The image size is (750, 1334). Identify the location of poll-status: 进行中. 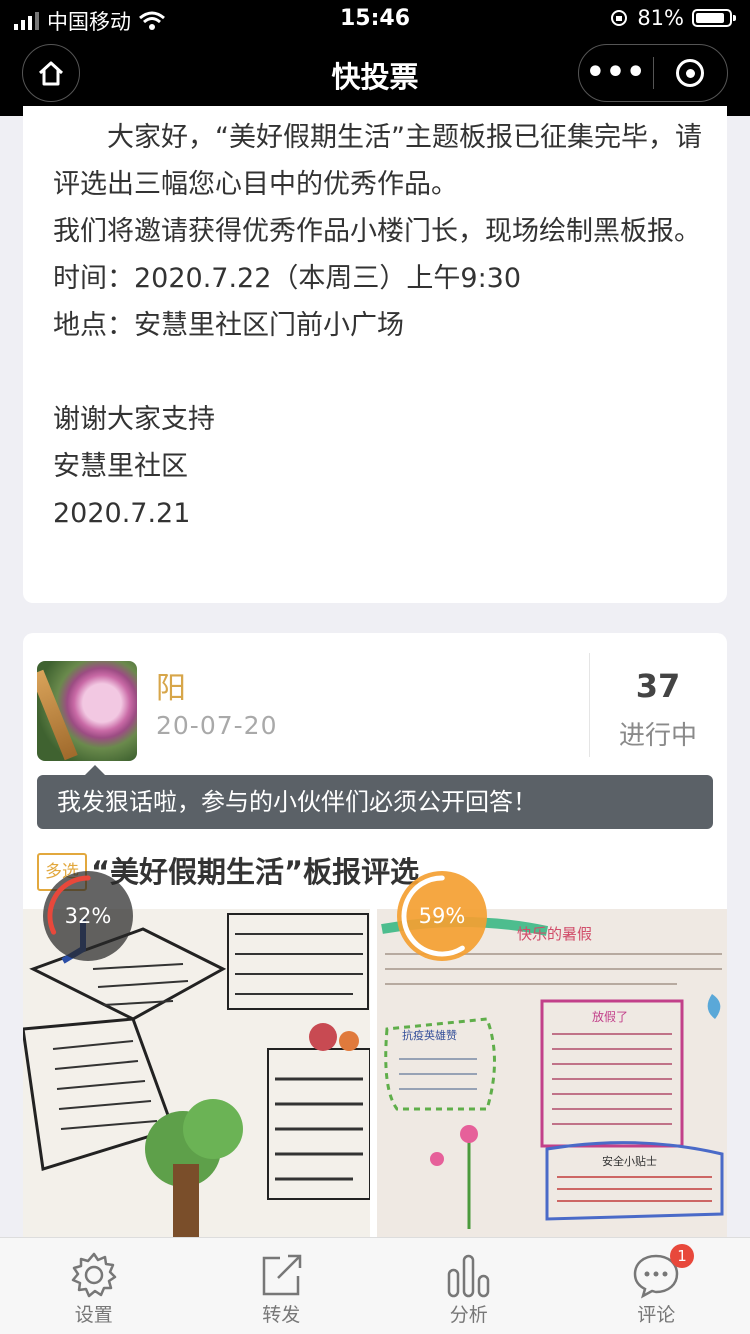
(658, 733).